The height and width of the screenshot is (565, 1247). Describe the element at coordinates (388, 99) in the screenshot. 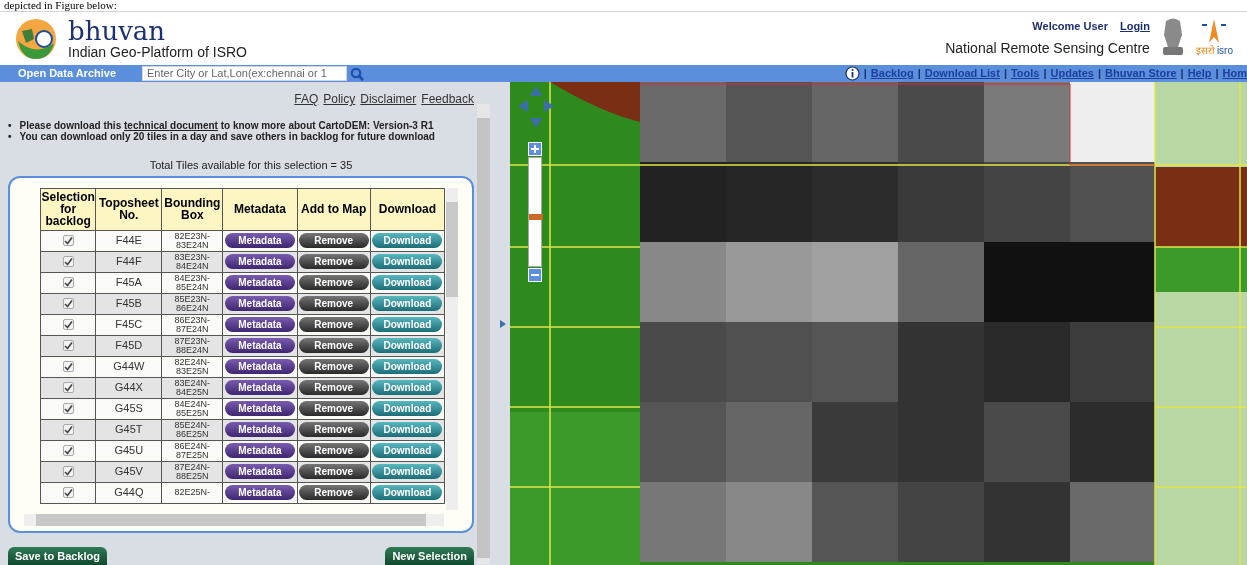

I see `panel-link: Disclaimer` at that location.